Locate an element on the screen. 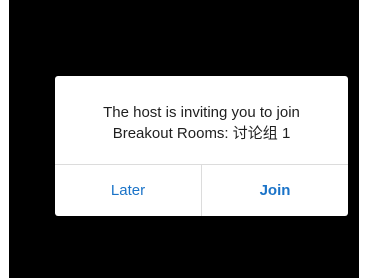  message-line-2: Breakout Rooms: 讨论组 1 is located at coordinates (201, 133).